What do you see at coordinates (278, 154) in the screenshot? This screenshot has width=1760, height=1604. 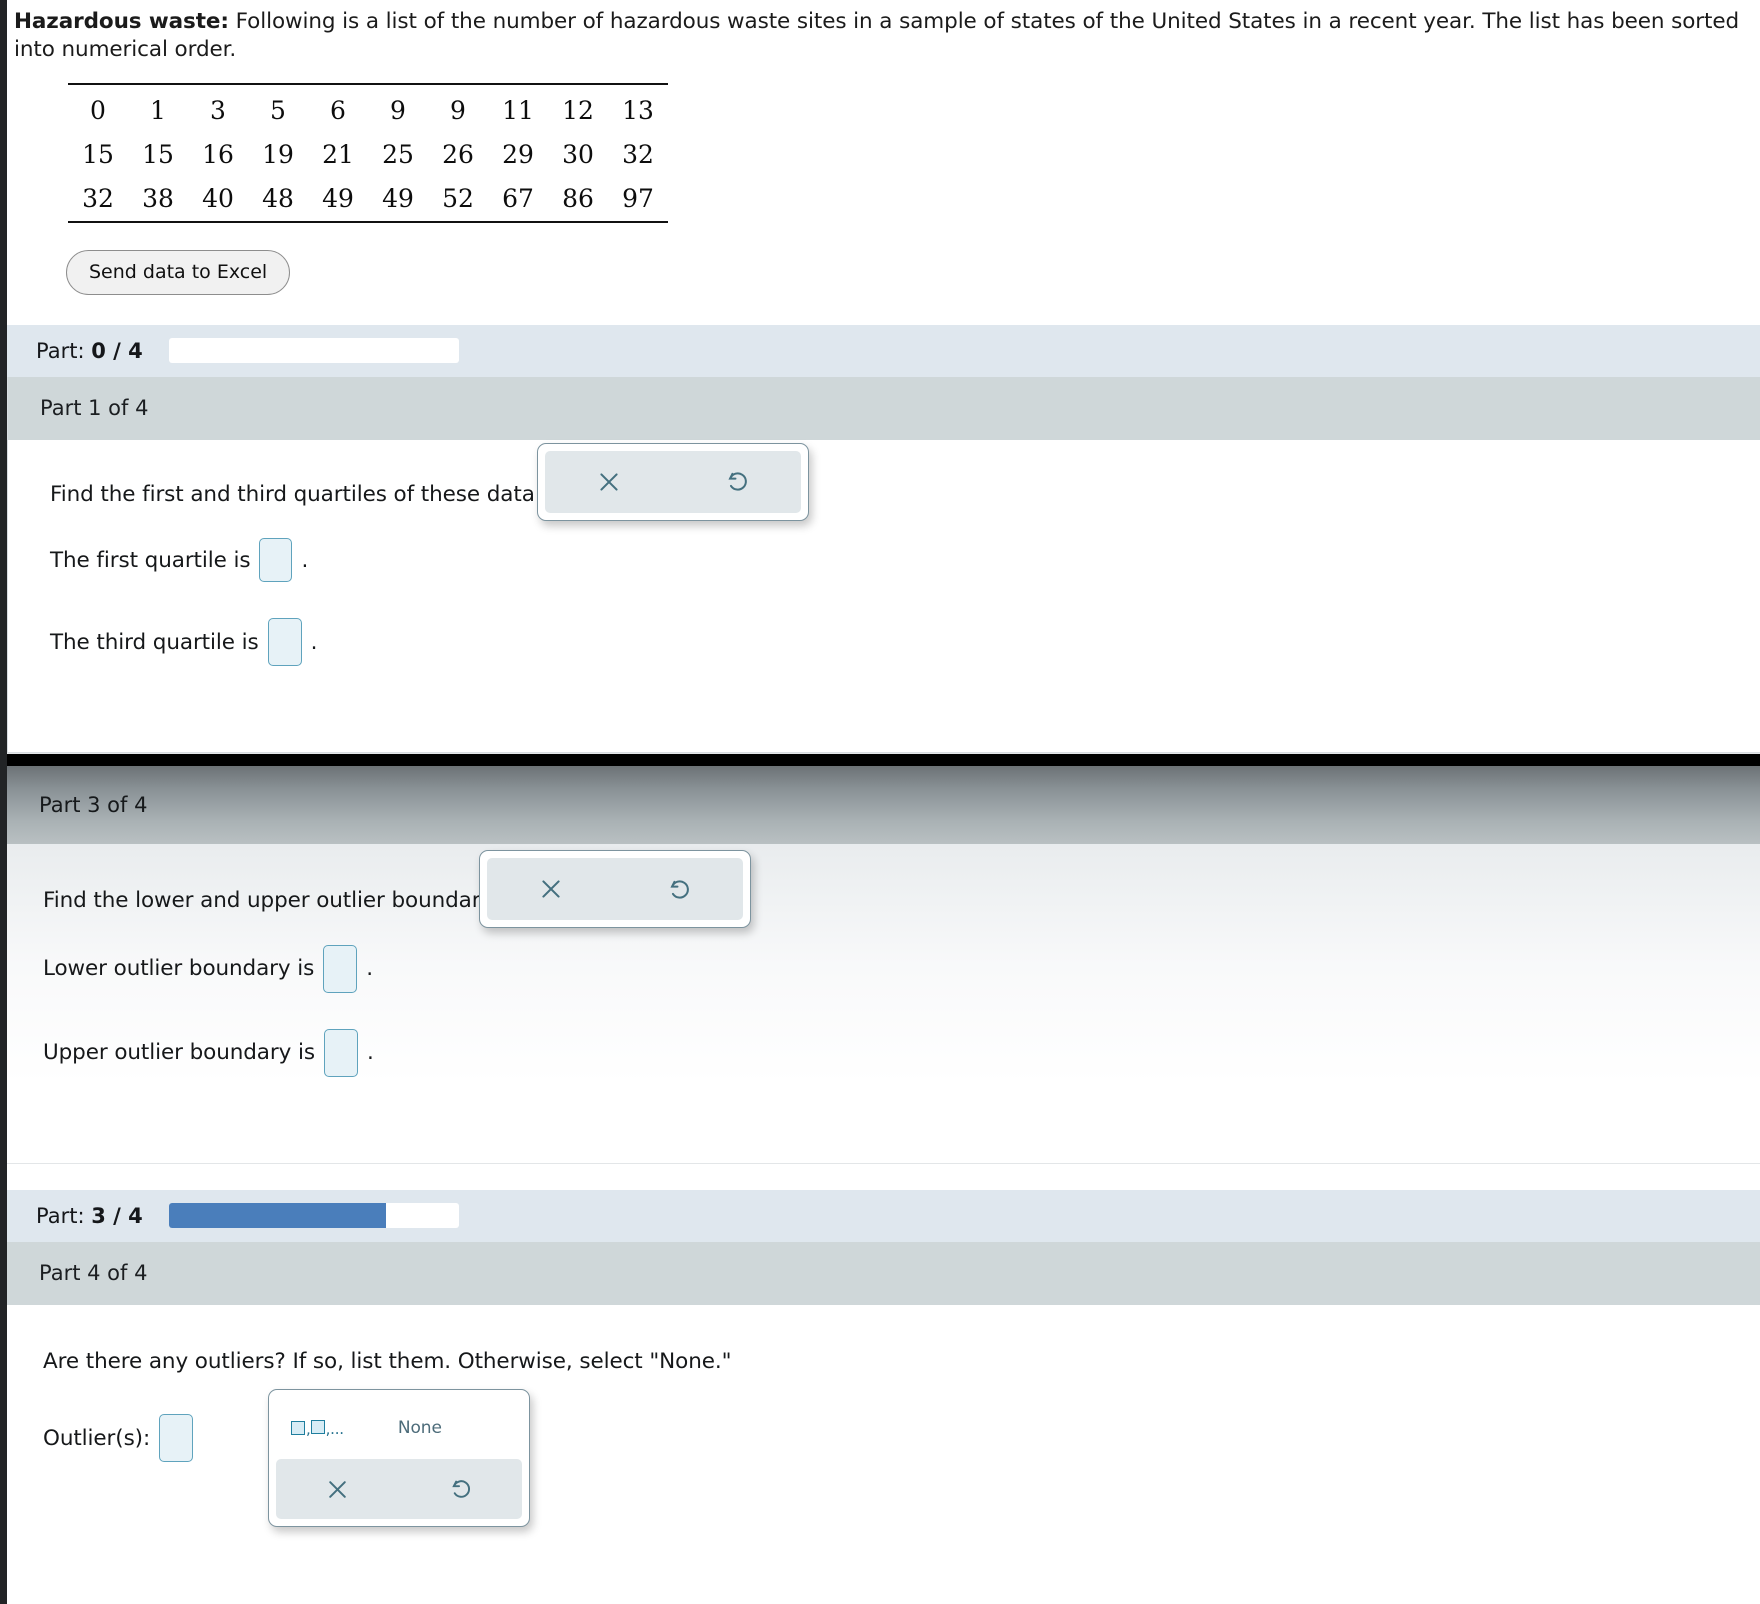 I see `table-cell: 19` at bounding box center [278, 154].